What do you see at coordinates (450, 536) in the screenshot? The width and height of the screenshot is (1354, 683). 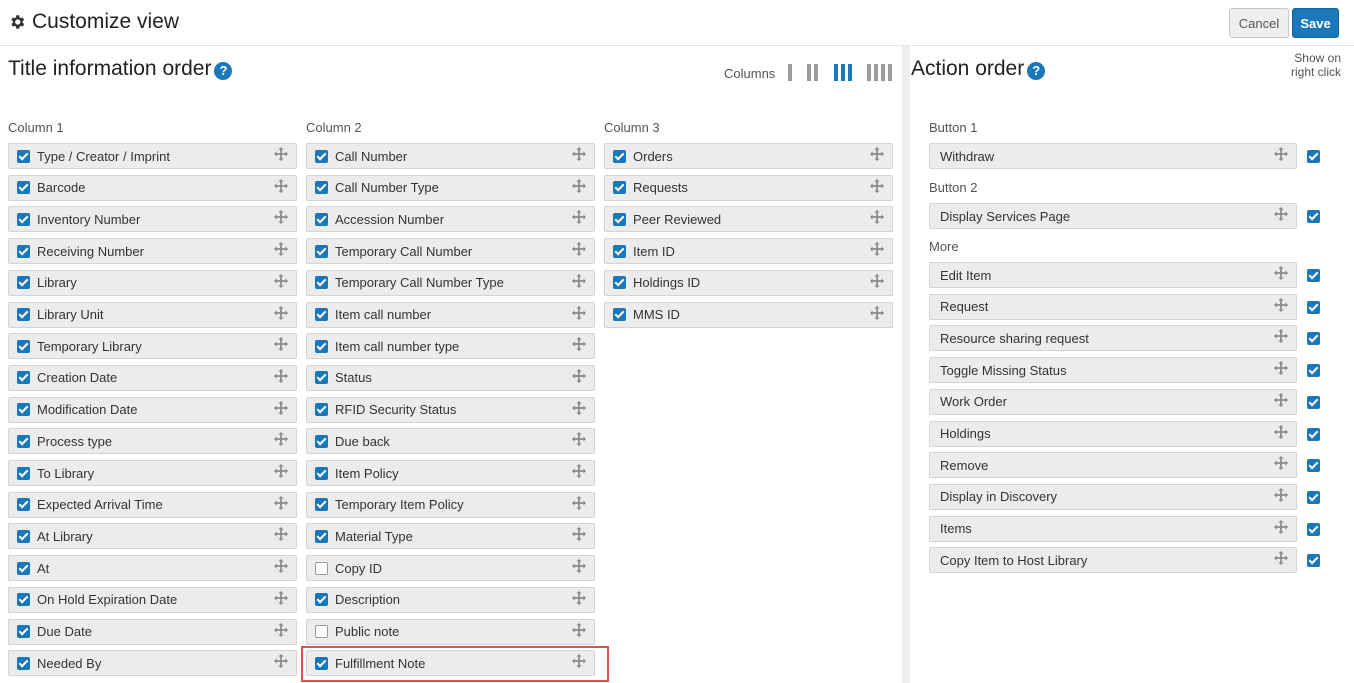 I see `list-item: Material Type` at bounding box center [450, 536].